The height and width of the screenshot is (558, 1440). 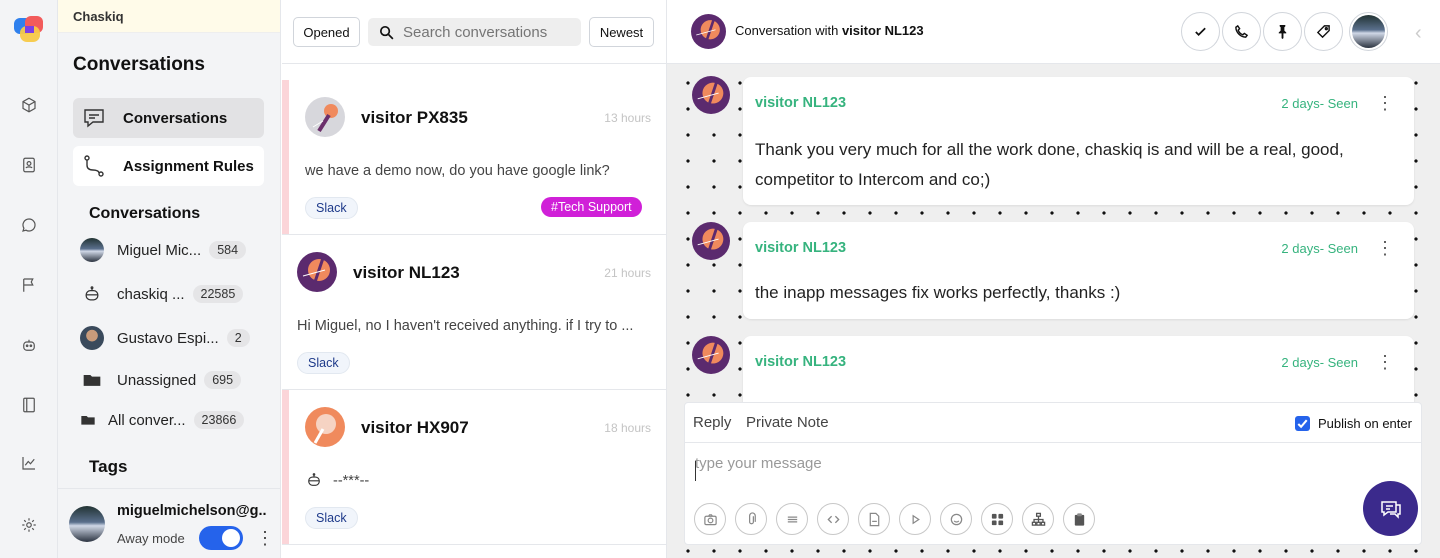 What do you see at coordinates (29, 525) in the screenshot?
I see `settings-gear-icon` at bounding box center [29, 525].